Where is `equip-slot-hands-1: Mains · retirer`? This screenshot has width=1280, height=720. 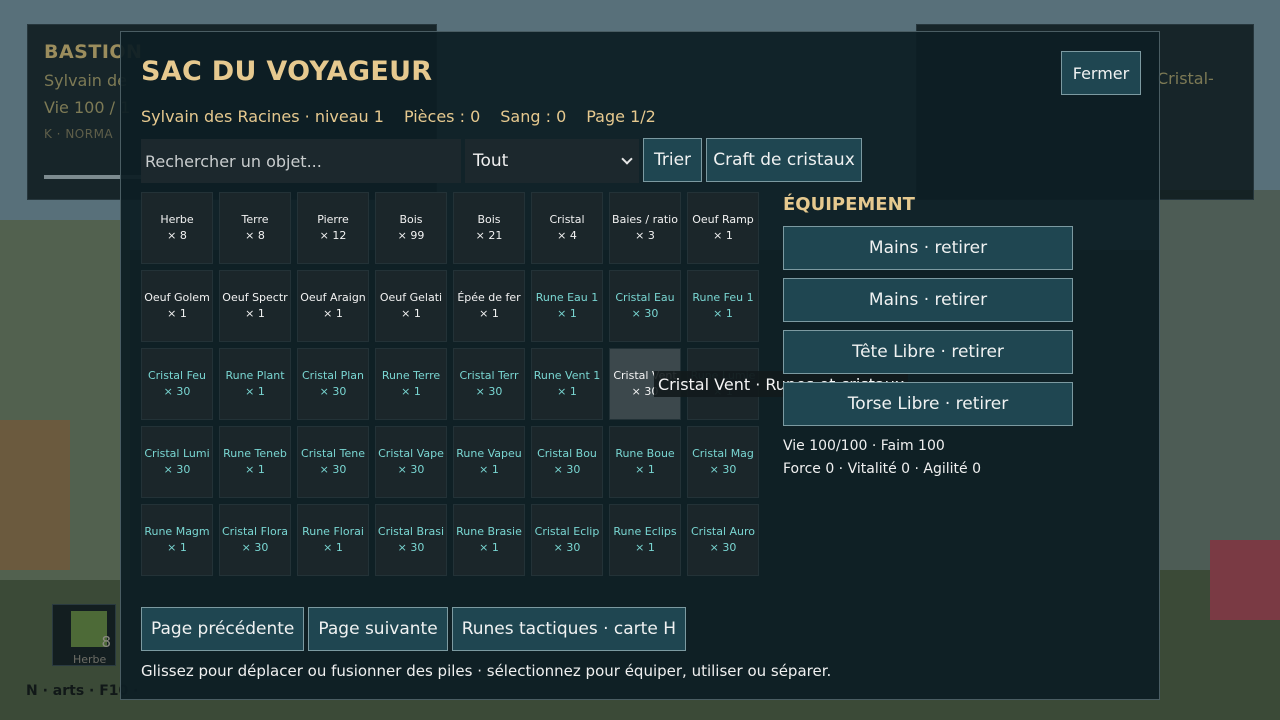
equip-slot-hands-1: Mains · retirer is located at coordinates (928, 248).